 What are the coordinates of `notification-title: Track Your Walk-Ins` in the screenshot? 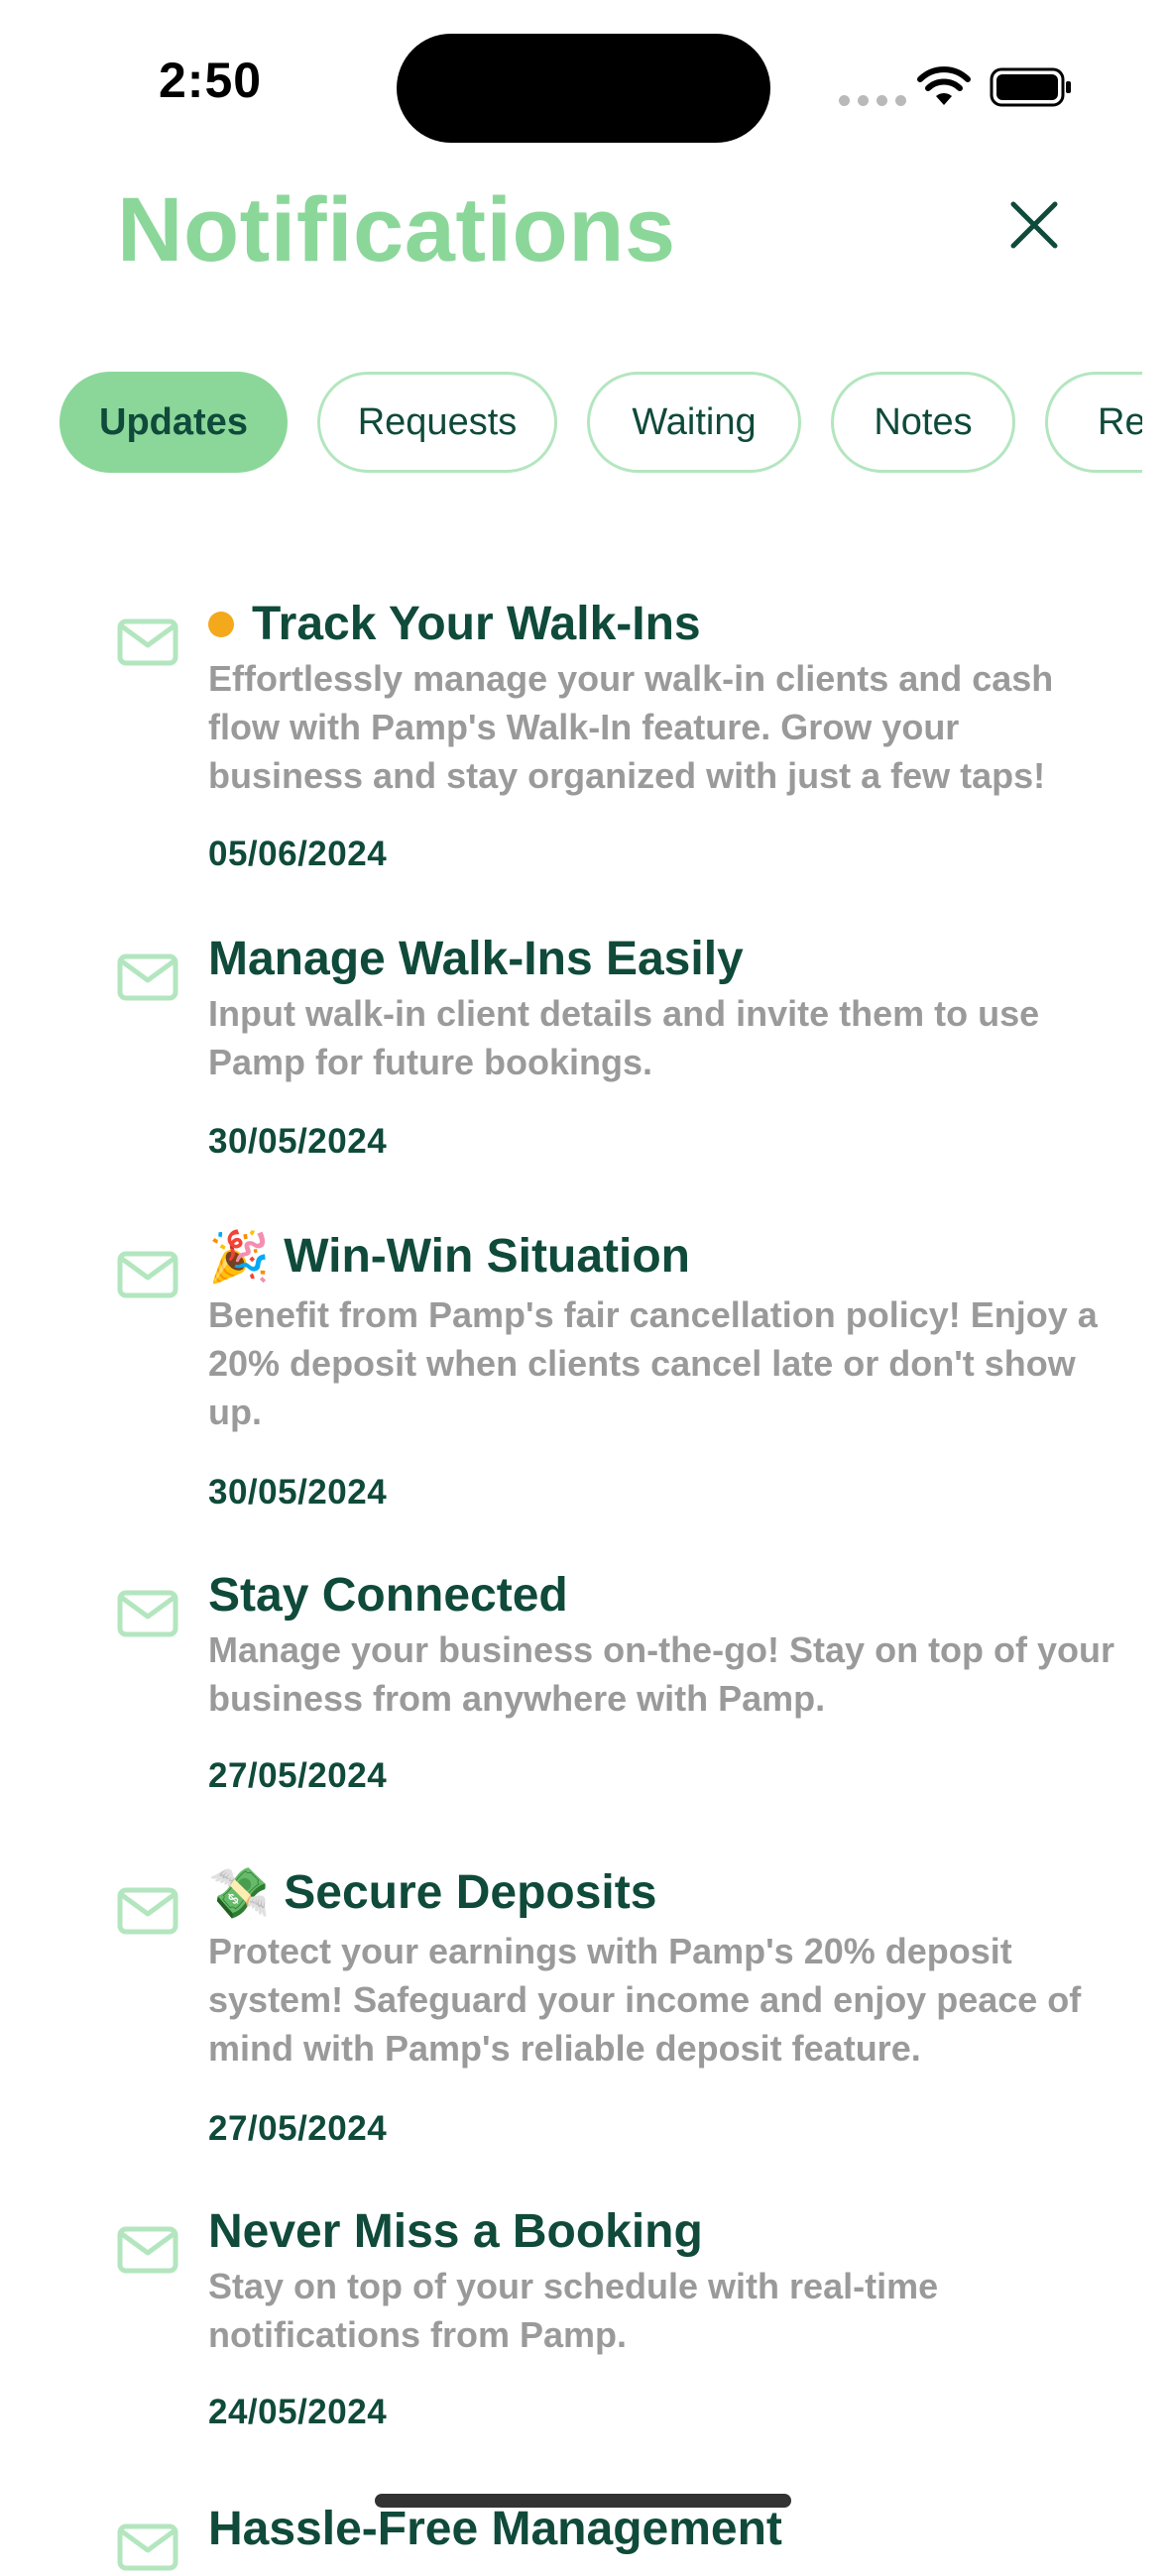 It's located at (476, 624).